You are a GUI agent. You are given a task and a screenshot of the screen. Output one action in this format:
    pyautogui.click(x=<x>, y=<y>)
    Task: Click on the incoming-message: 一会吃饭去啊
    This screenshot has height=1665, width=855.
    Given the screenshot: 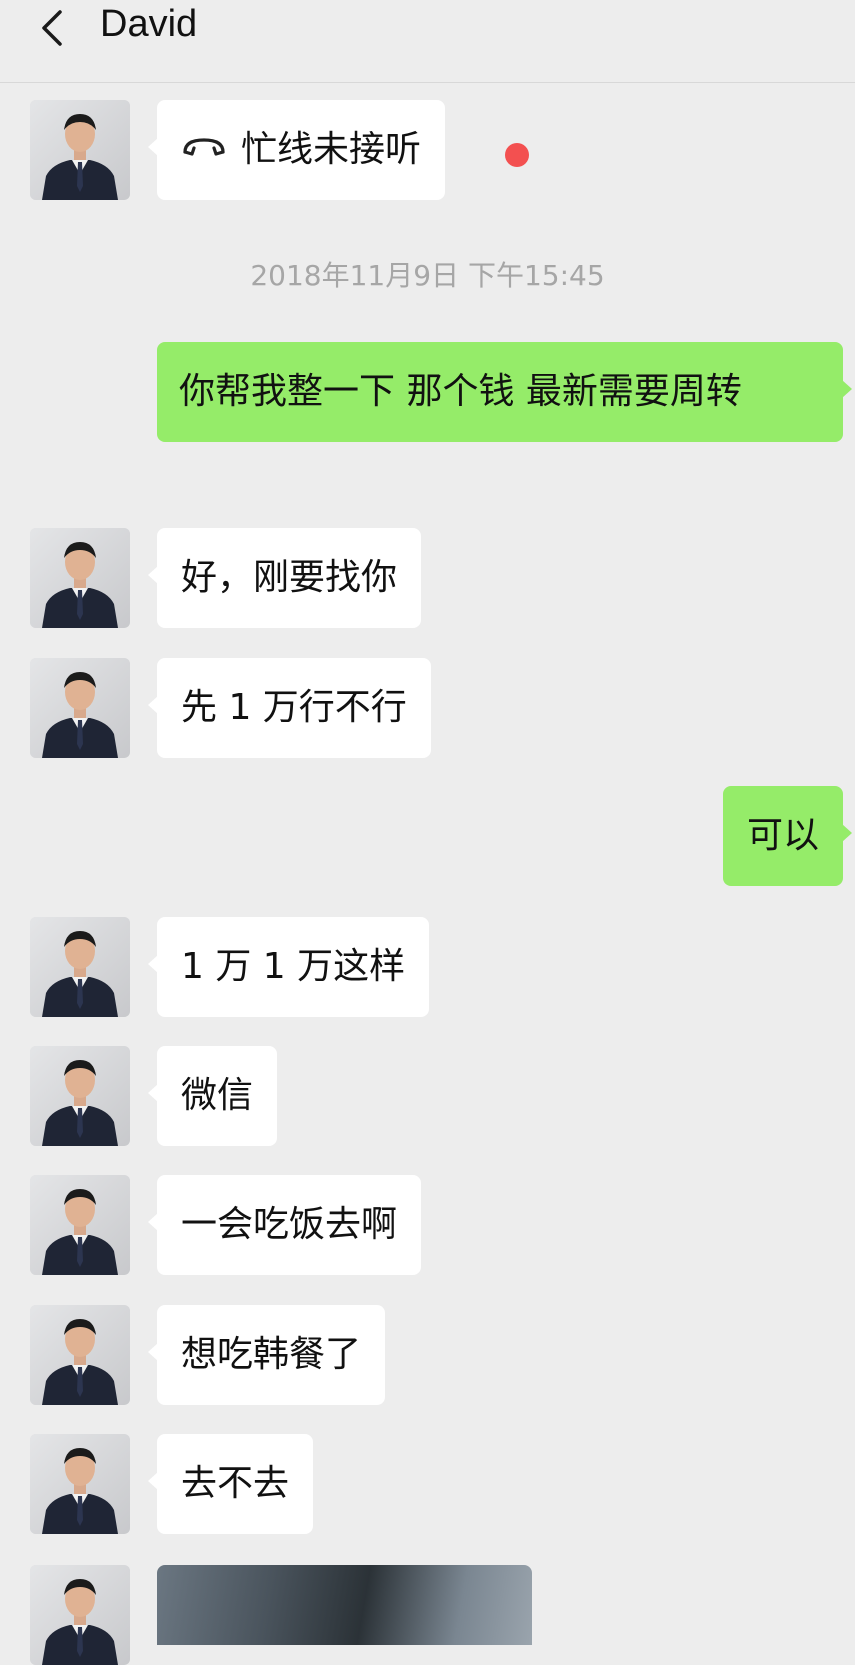 What is the action you would take?
    pyautogui.click(x=284, y=1225)
    